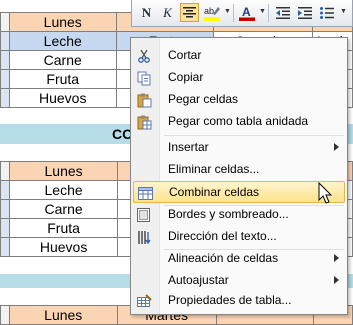  What do you see at coordinates (223, 258) in the screenshot?
I see `menu-item-label: Alineación de celdas` at bounding box center [223, 258].